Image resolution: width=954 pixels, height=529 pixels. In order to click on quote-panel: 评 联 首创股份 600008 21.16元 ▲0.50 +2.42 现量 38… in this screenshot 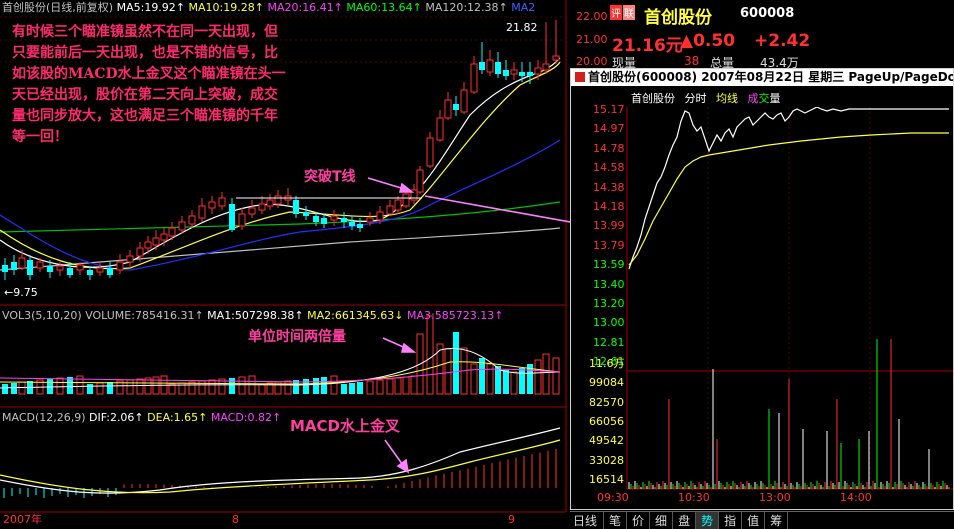, I will do `click(782, 36)`.